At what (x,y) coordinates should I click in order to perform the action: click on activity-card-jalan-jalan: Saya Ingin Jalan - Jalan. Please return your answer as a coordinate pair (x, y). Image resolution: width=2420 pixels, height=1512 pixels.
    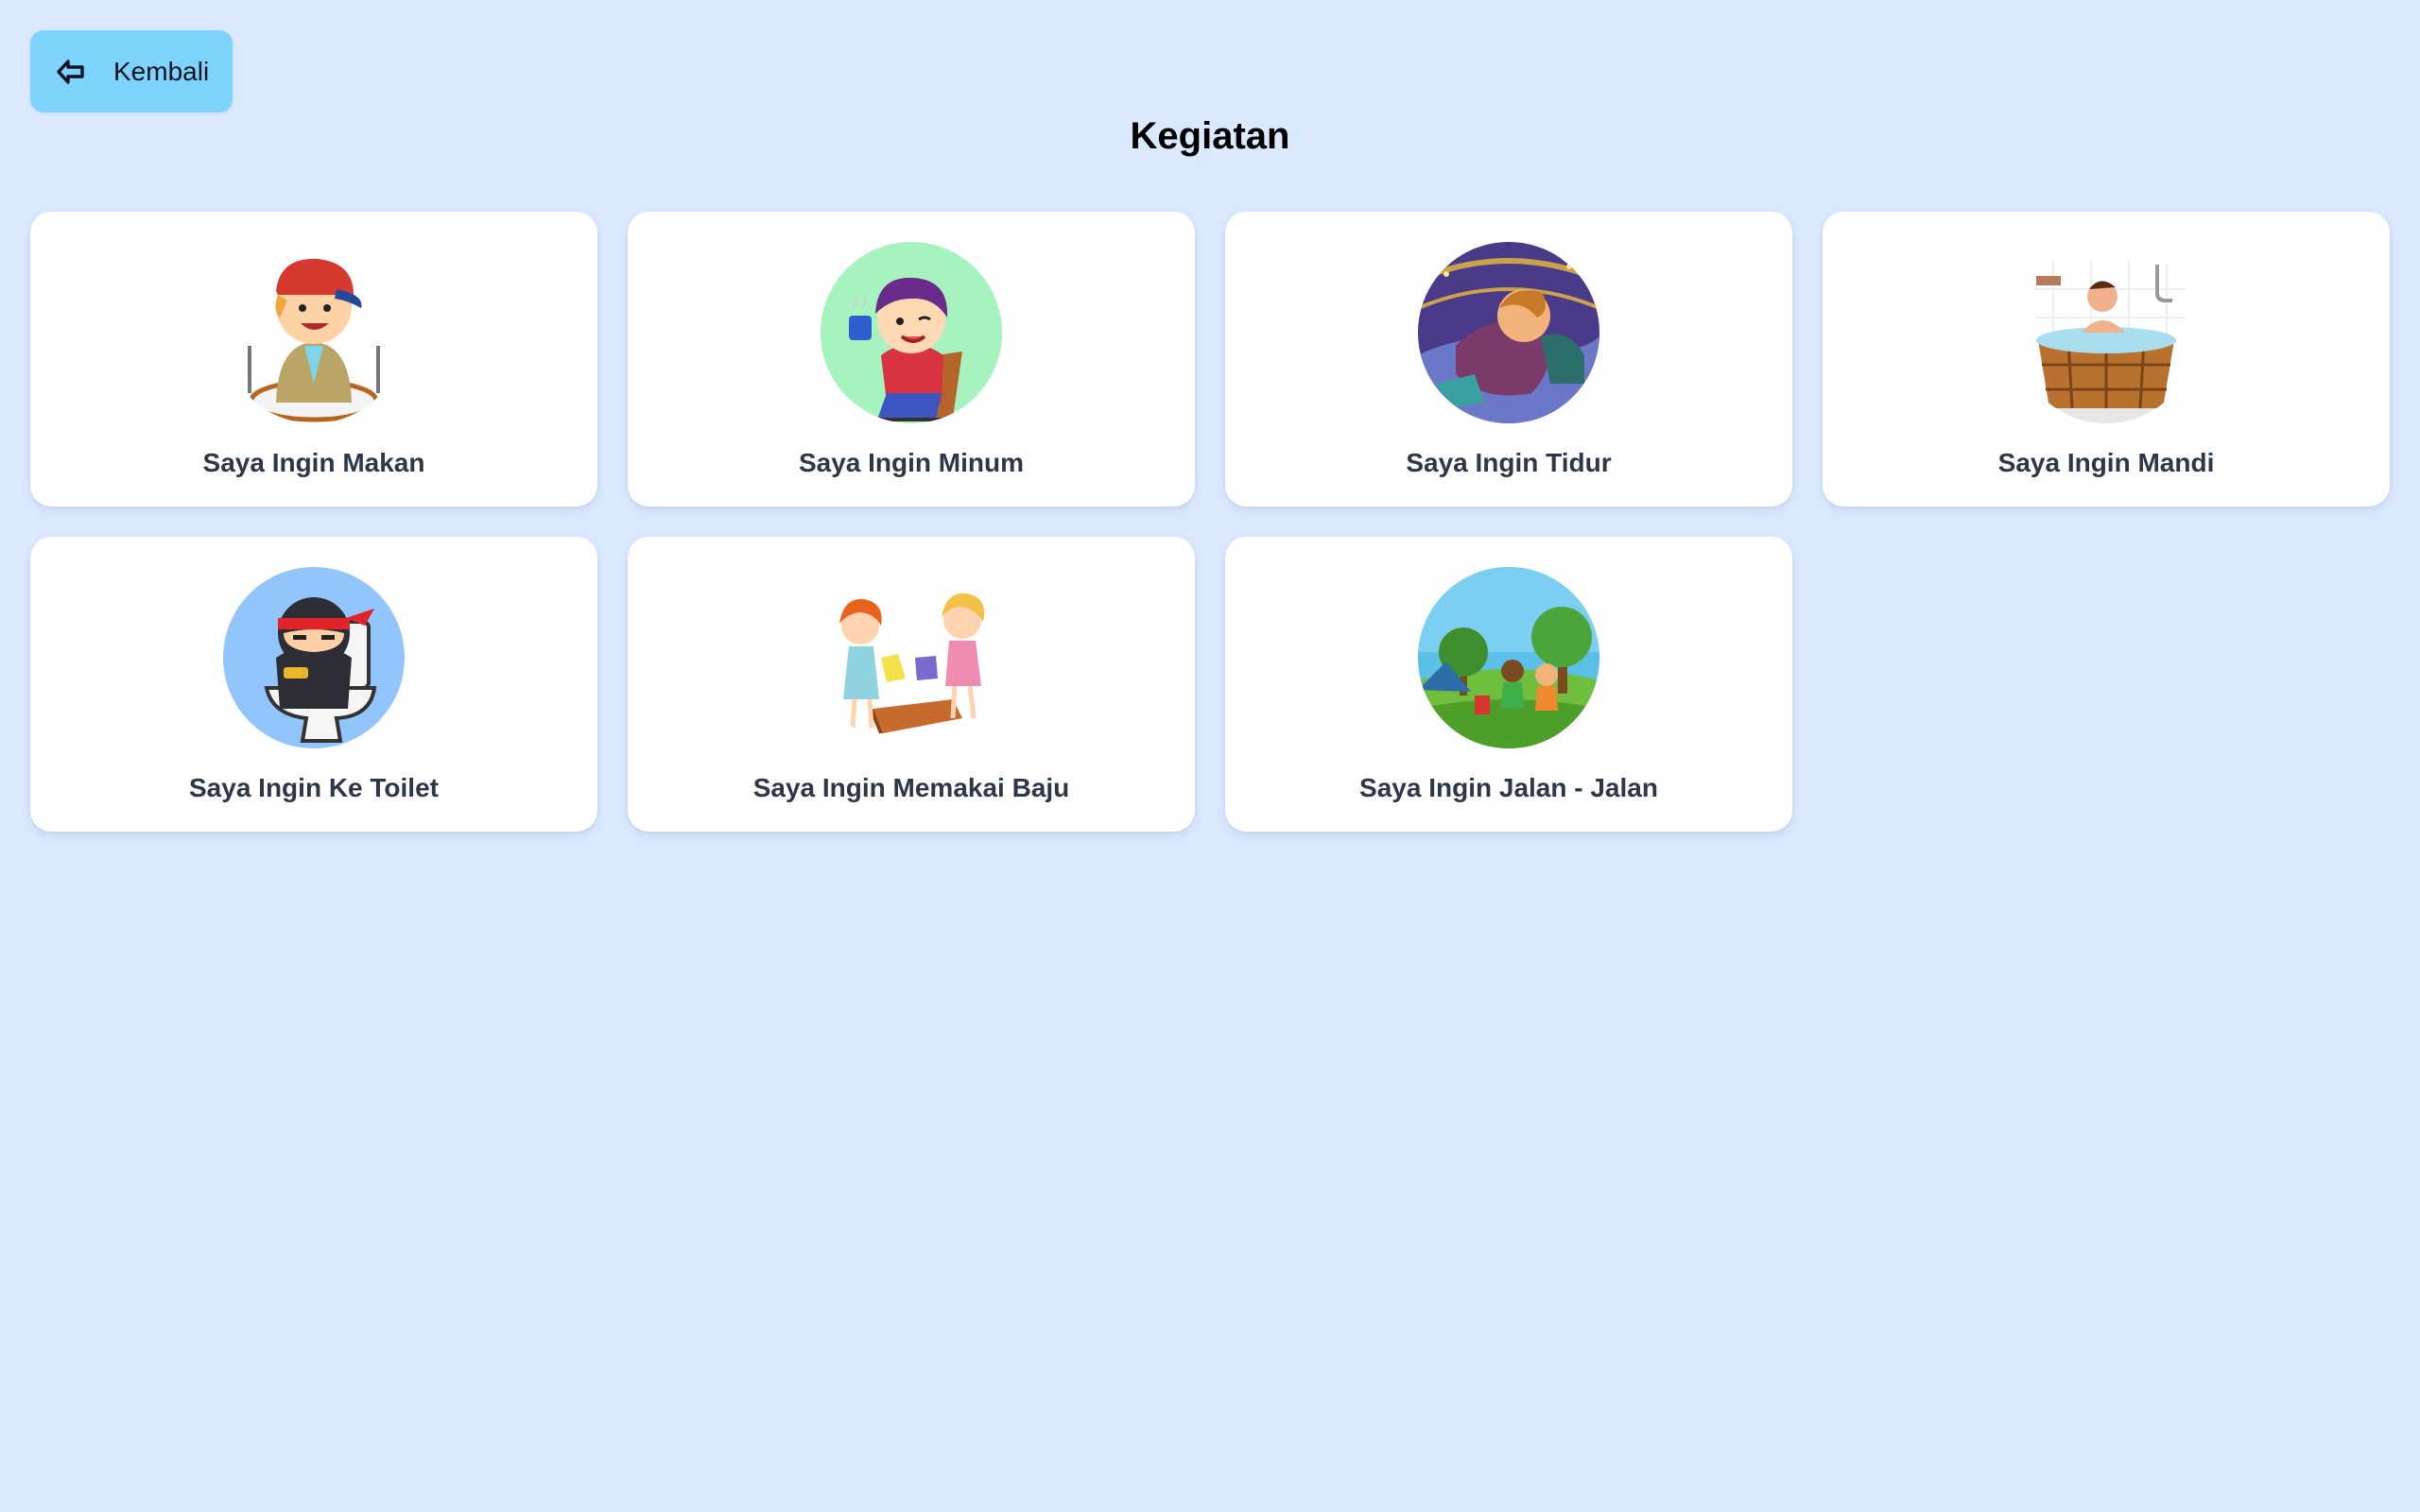
    Looking at the image, I should click on (1509, 684).